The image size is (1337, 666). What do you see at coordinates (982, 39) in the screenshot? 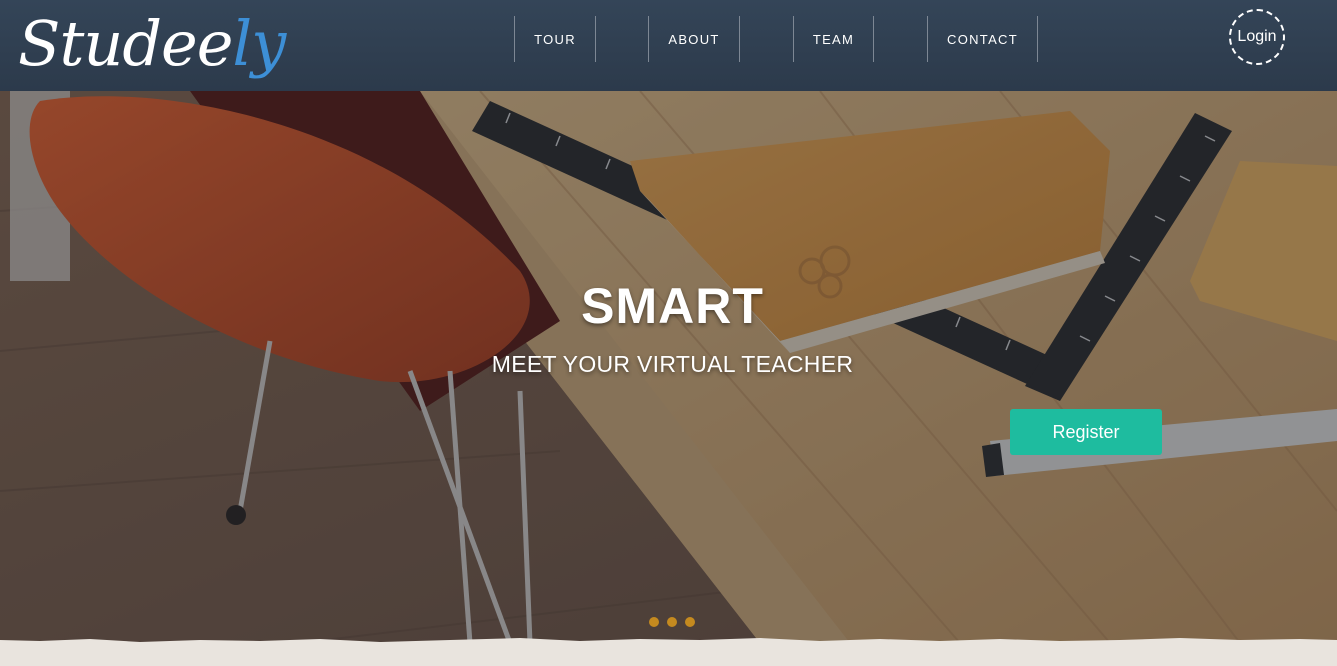
I see `nav-contact-link: CONTACT` at bounding box center [982, 39].